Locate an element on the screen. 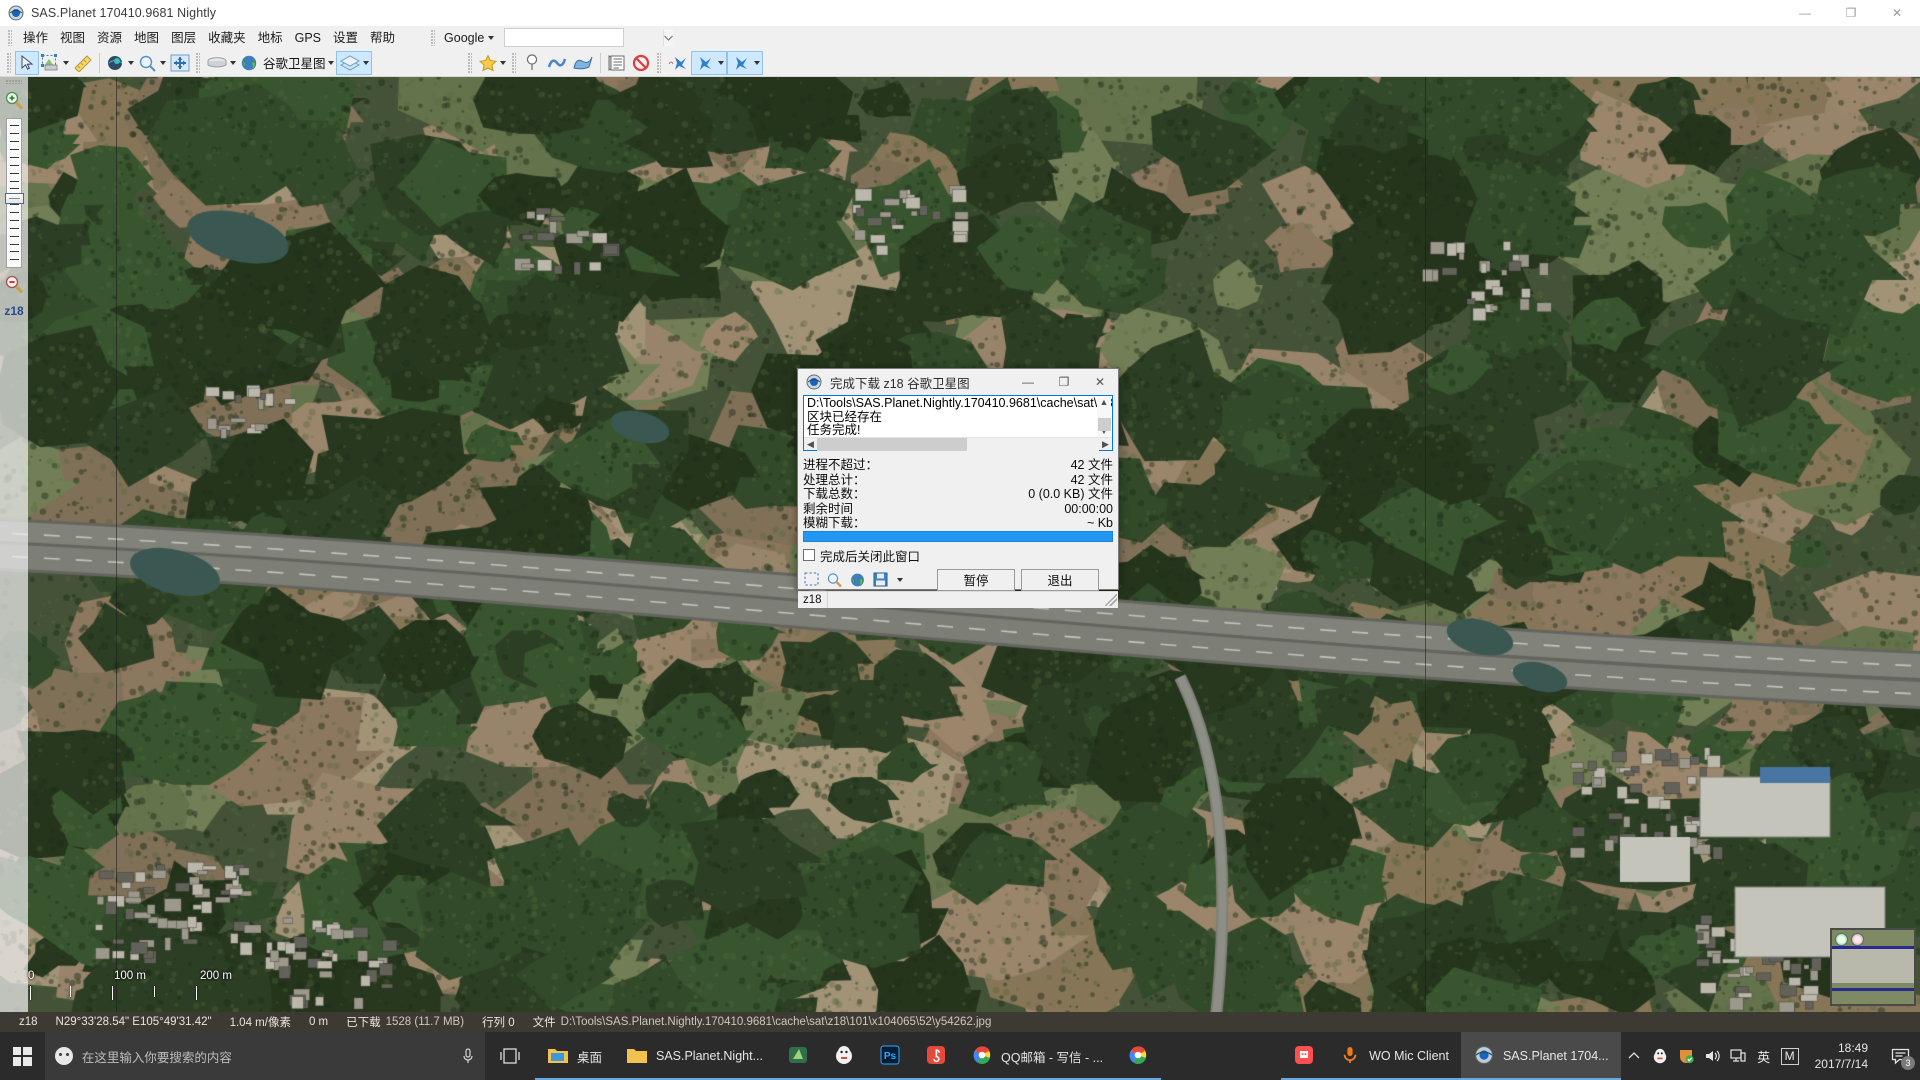 This screenshot has width=1920, height=1080. show-list is located at coordinates (617, 63).